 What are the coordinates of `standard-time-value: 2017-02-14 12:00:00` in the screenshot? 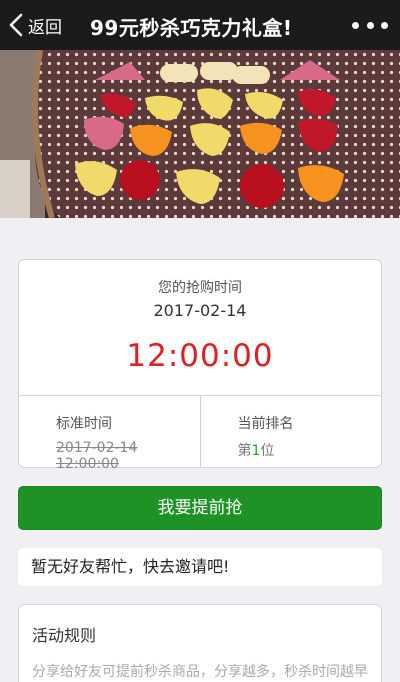 It's located at (97, 456).